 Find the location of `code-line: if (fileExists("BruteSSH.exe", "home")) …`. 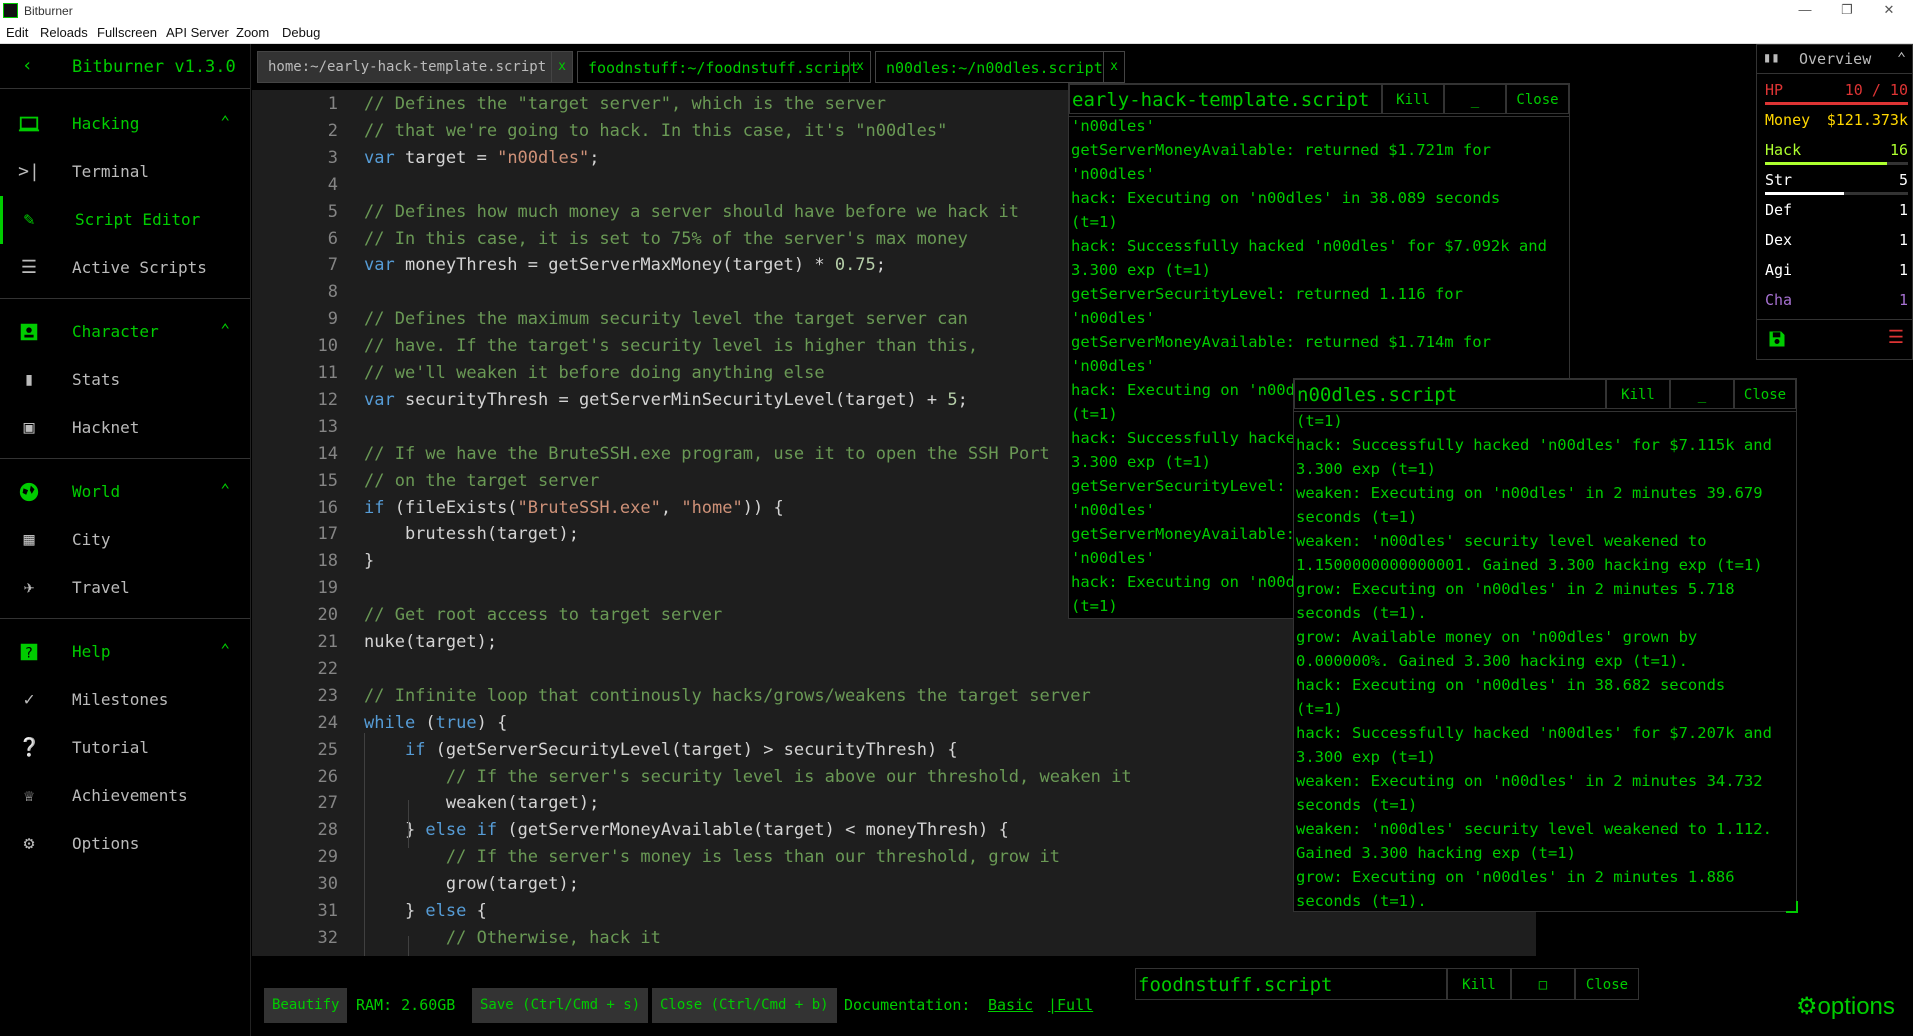

code-line: if (fileExists("BruteSSH.exe", "home")) … is located at coordinates (574, 508).